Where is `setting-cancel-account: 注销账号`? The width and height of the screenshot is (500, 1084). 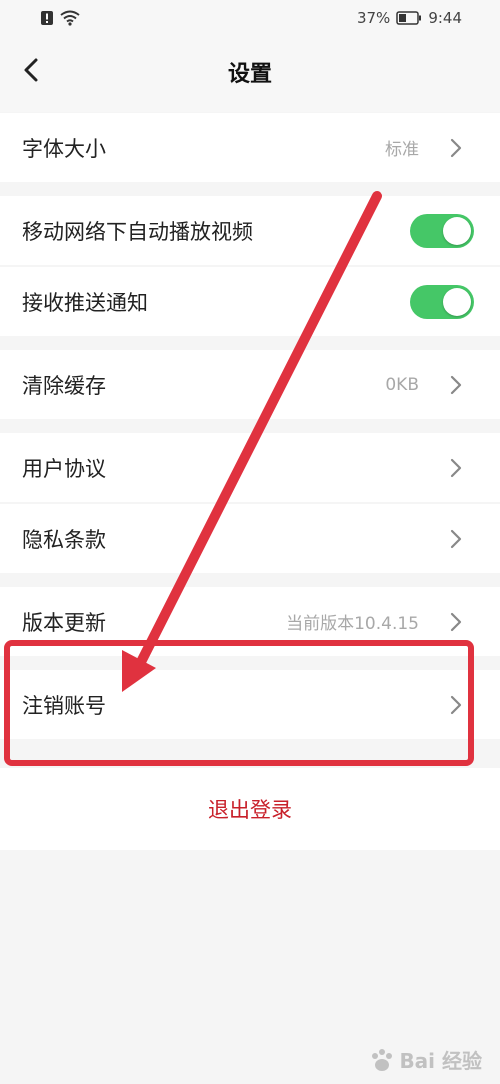
setting-cancel-account: 注销账号 is located at coordinates (250, 704).